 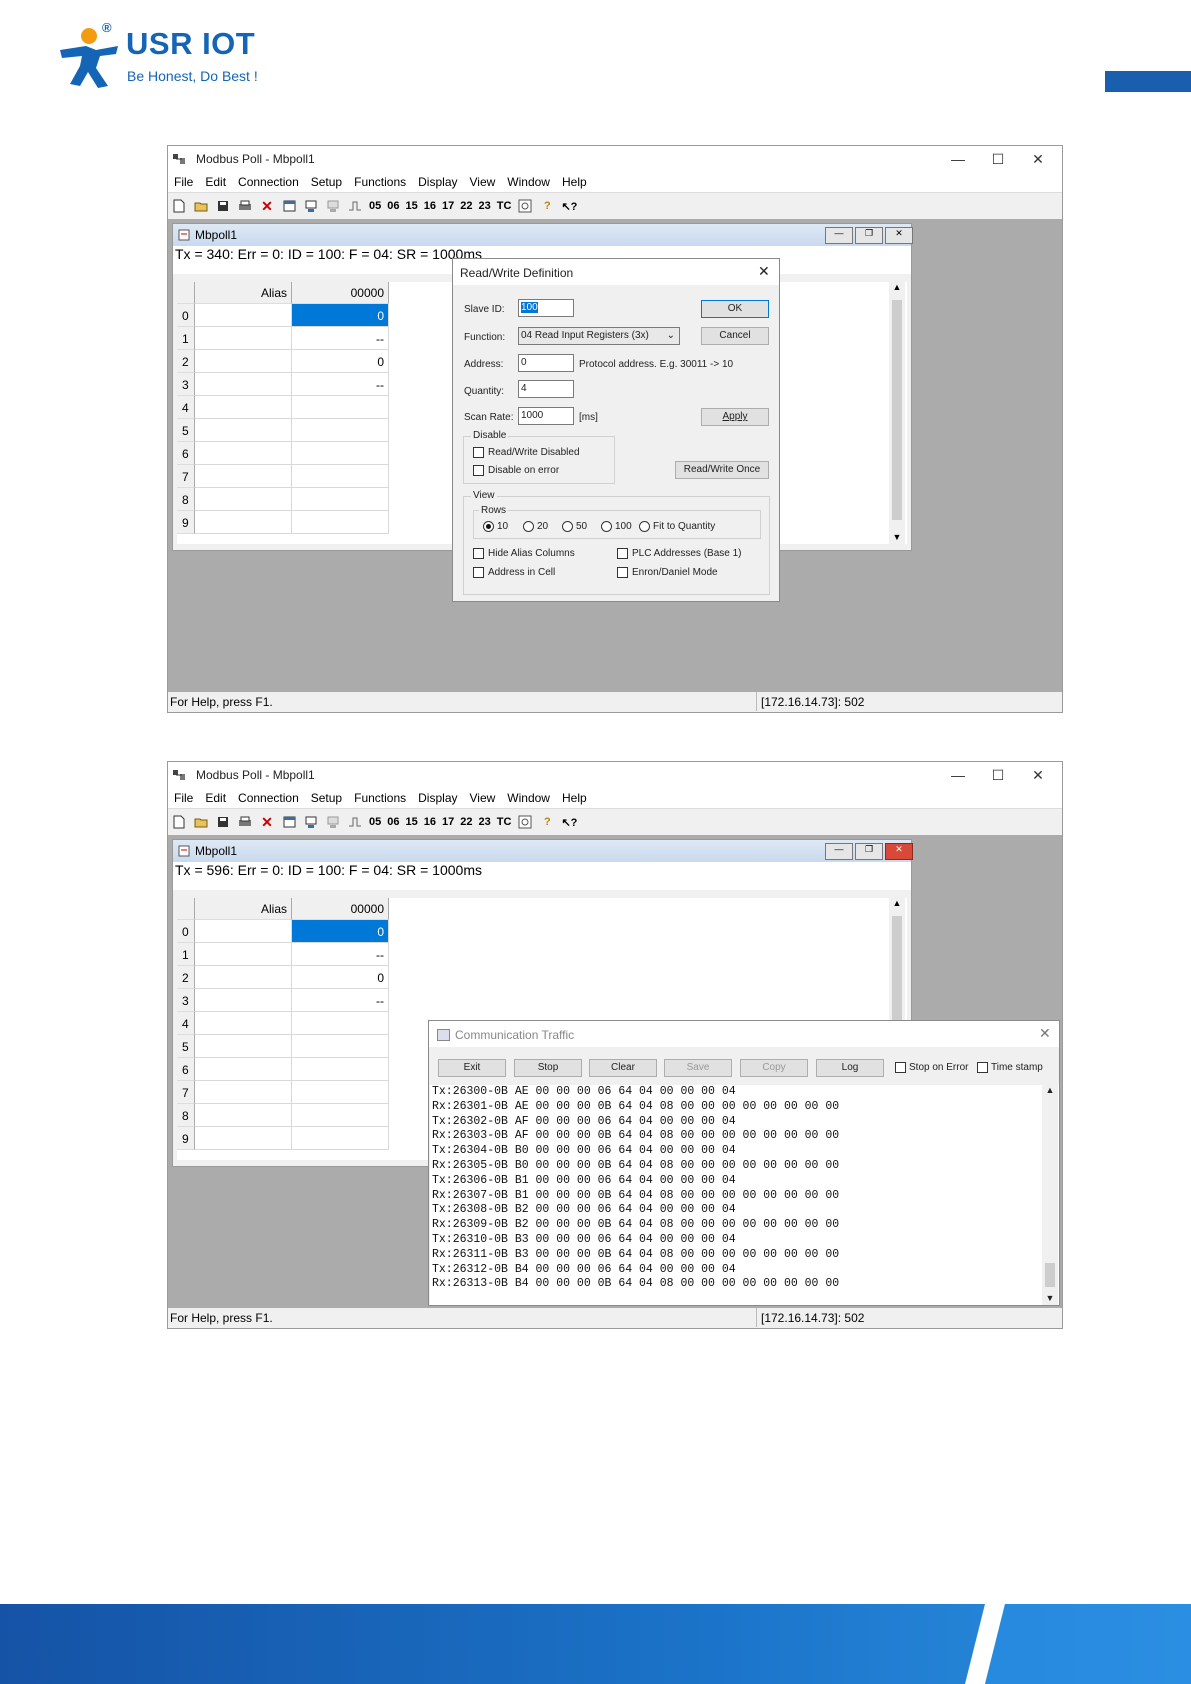 I want to click on row-header: 3, so click(x=186, y=384).